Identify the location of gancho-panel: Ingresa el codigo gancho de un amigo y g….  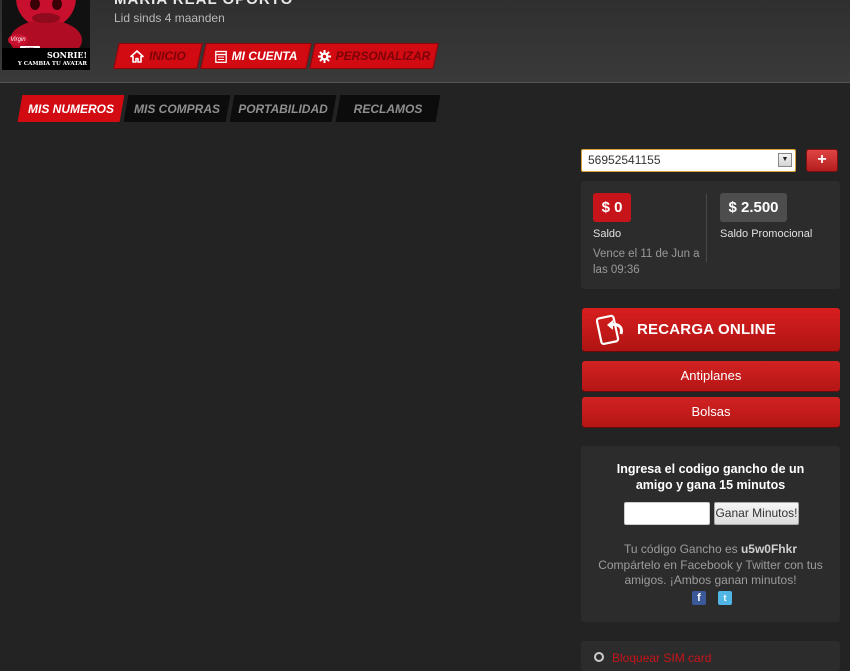
(710, 534).